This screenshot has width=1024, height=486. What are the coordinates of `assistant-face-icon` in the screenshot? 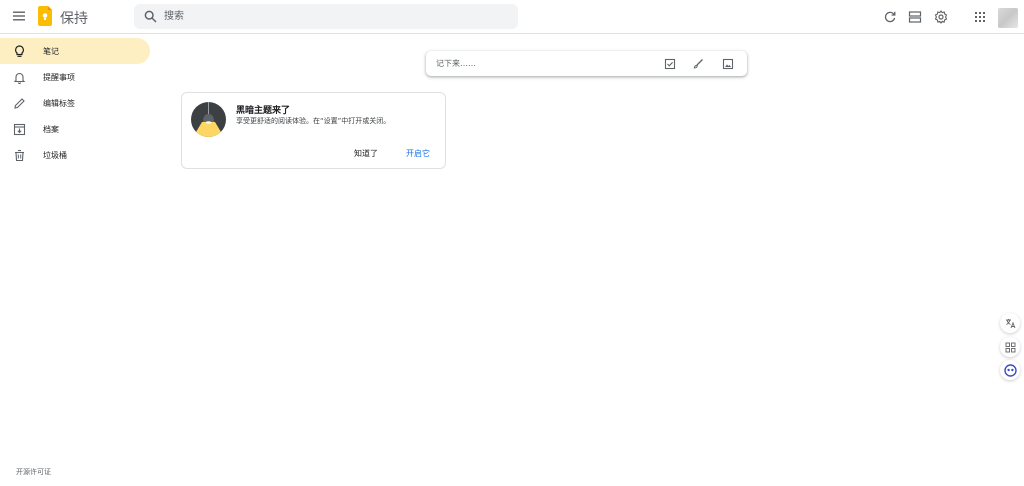 It's located at (1010, 370).